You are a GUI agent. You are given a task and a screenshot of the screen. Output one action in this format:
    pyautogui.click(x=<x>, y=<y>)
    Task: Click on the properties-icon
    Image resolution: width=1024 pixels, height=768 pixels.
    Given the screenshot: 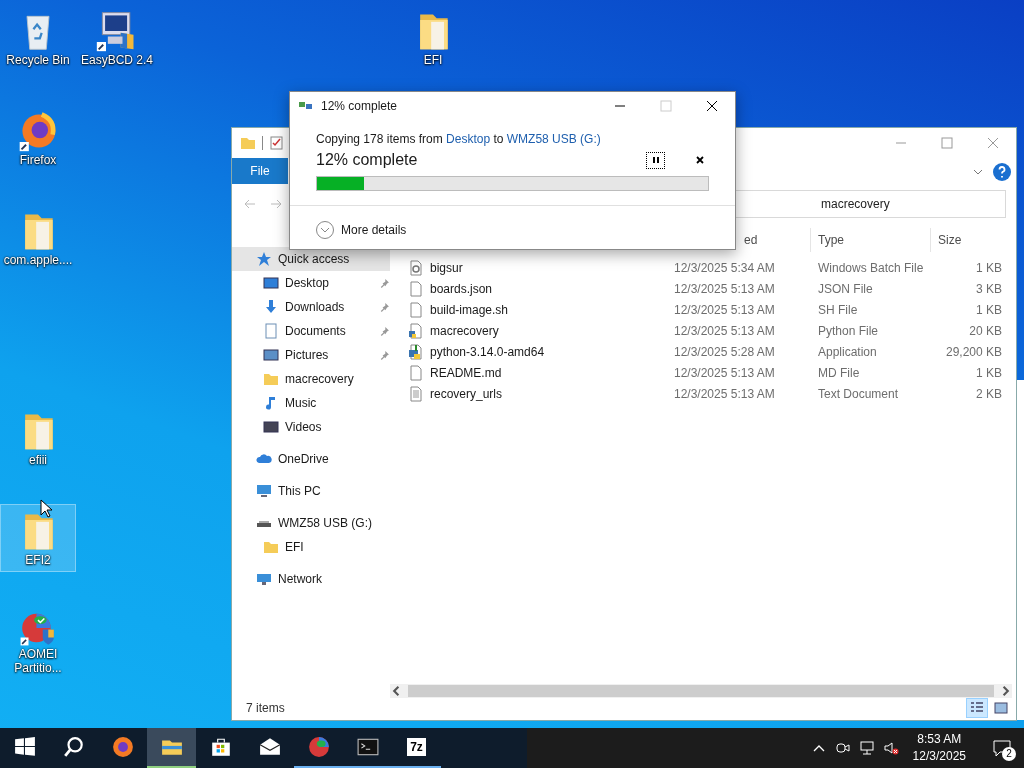 What is the action you would take?
    pyautogui.click(x=277, y=143)
    